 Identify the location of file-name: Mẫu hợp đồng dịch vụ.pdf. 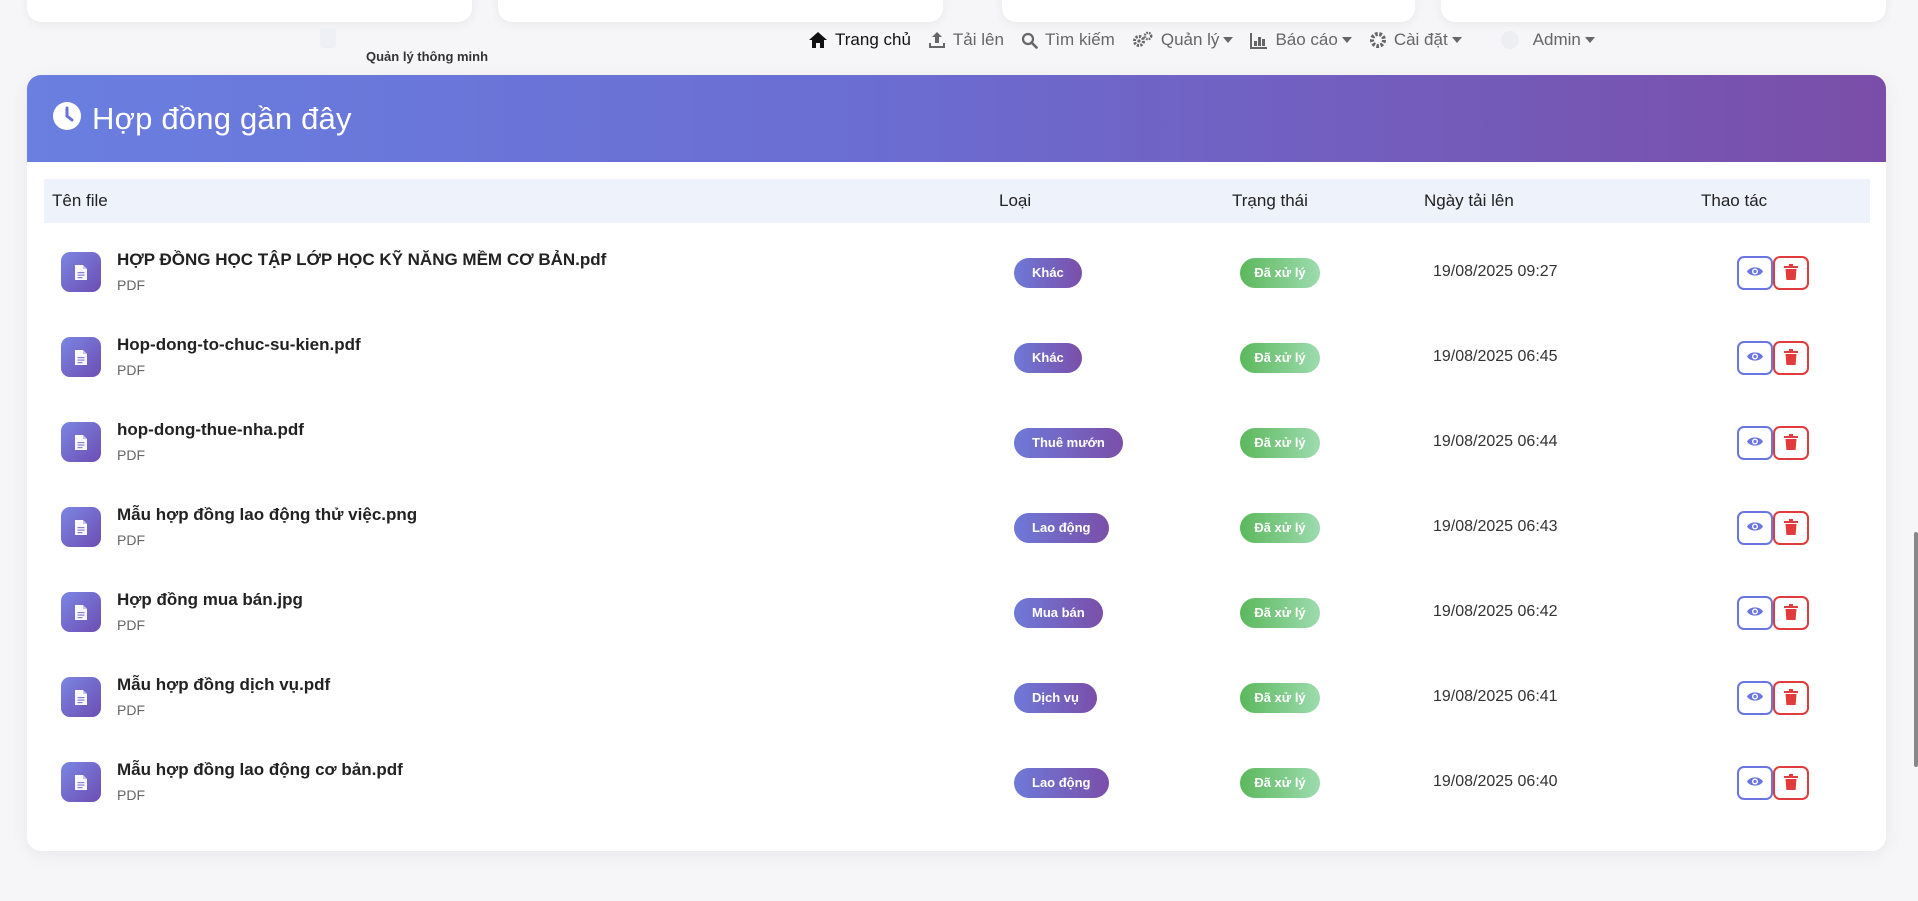
(223, 685).